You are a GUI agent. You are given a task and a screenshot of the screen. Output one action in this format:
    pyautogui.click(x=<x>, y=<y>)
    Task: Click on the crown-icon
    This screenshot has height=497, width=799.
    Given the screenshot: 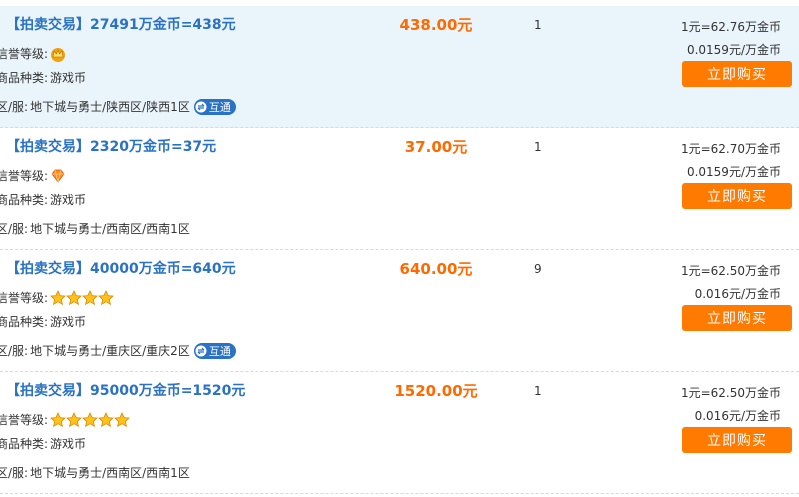 What is the action you would take?
    pyautogui.click(x=58, y=54)
    